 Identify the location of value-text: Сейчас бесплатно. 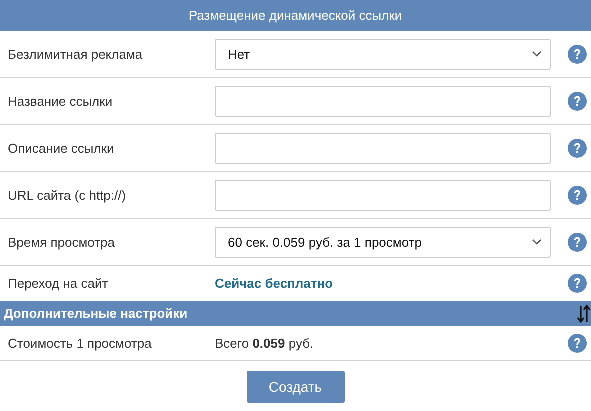
(274, 283).